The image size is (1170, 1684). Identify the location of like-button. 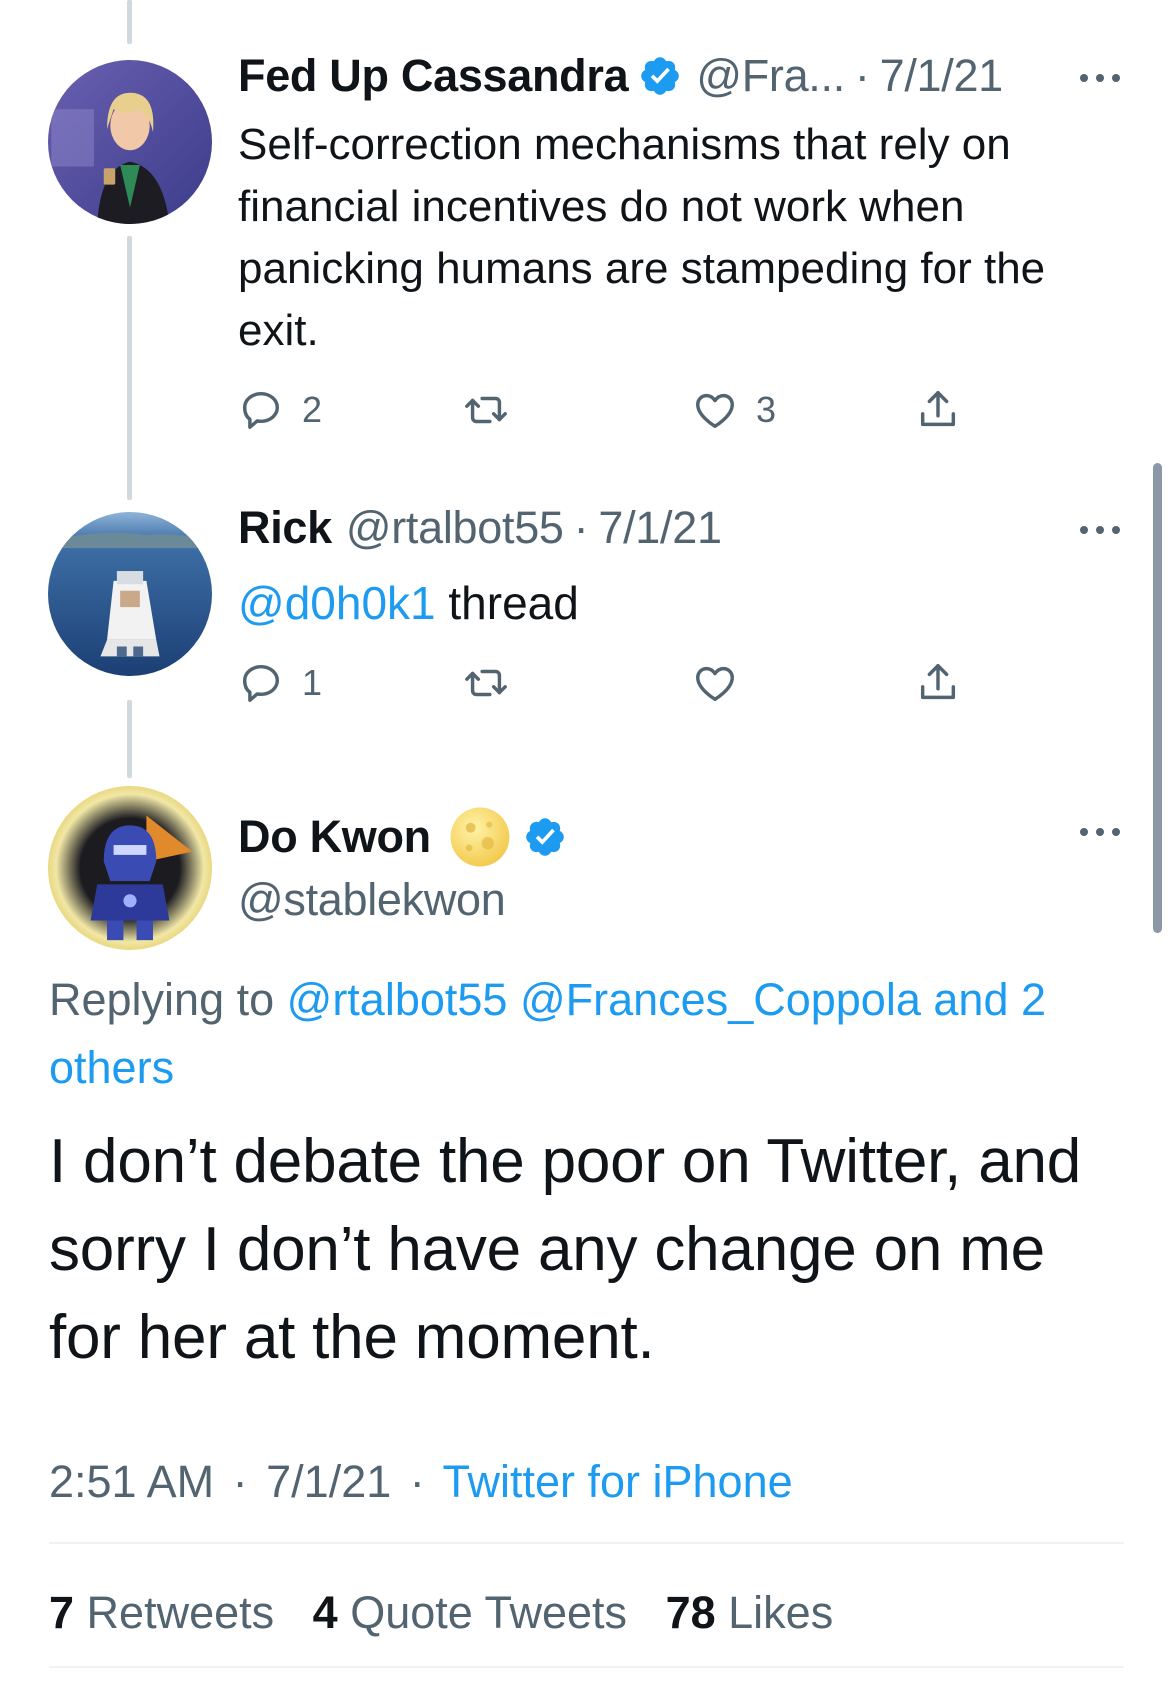
(715, 683).